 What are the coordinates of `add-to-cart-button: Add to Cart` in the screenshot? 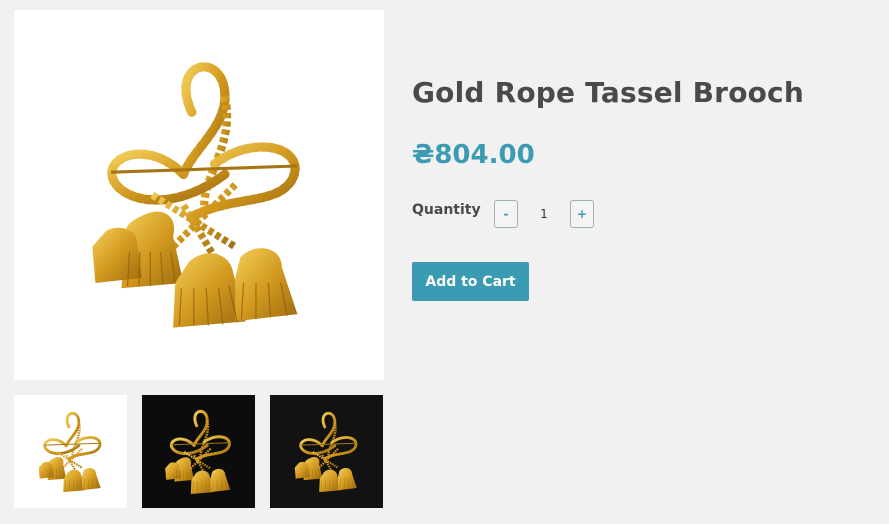 It's located at (470, 281).